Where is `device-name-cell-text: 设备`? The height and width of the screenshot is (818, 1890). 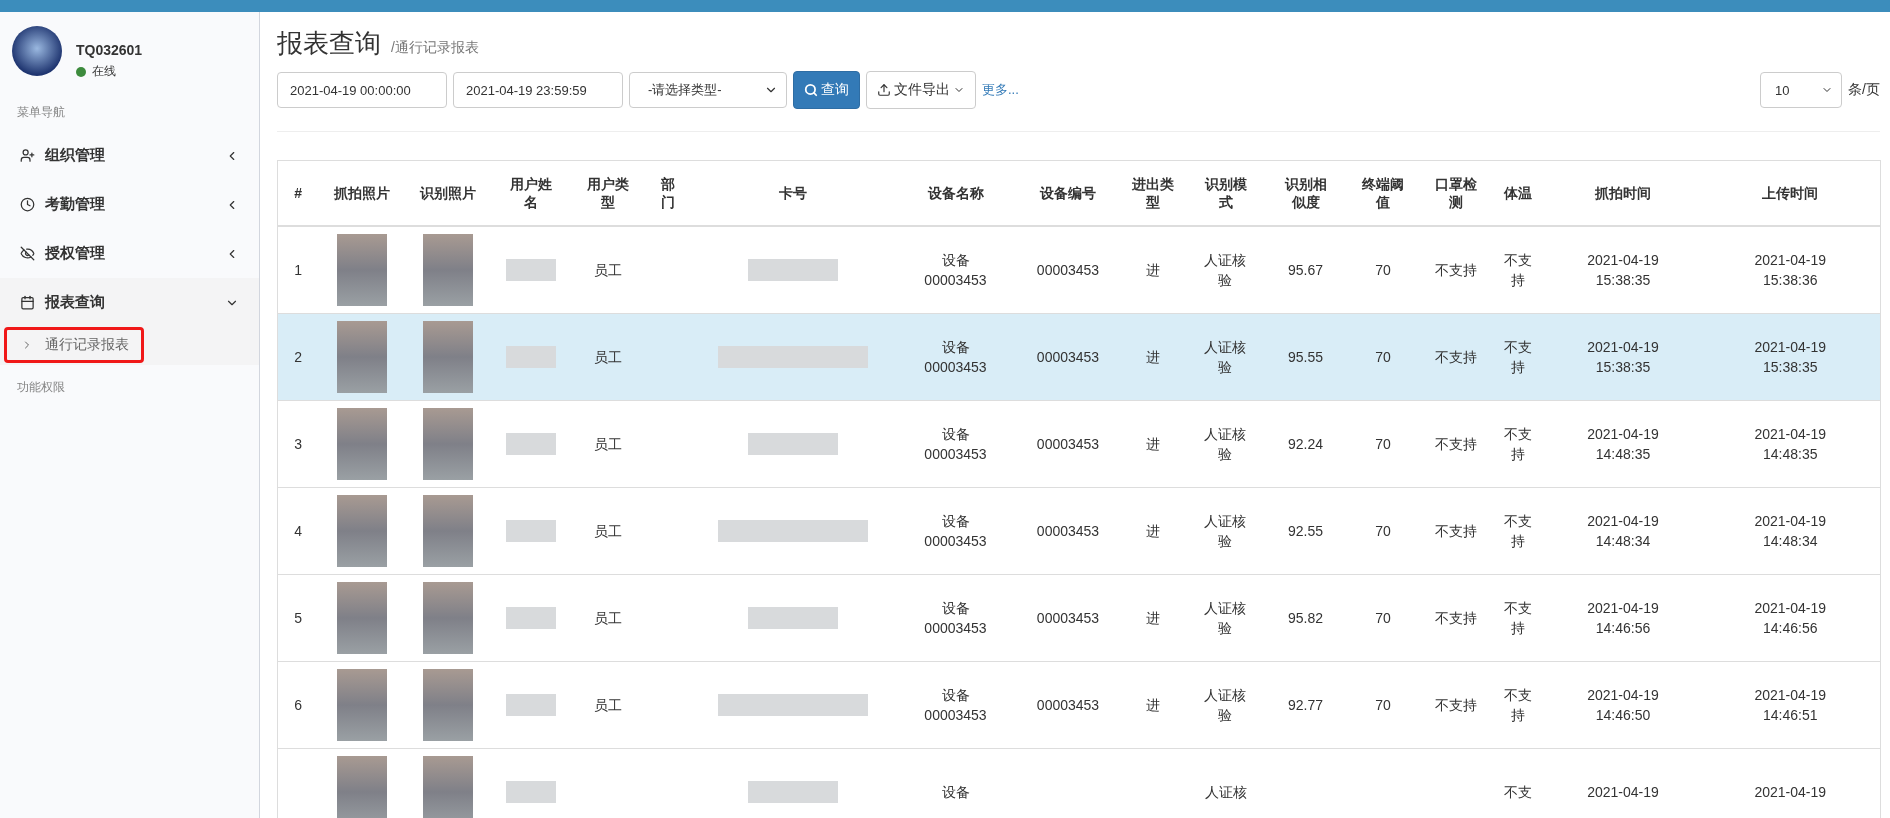 device-name-cell-text: 设备 is located at coordinates (955, 792).